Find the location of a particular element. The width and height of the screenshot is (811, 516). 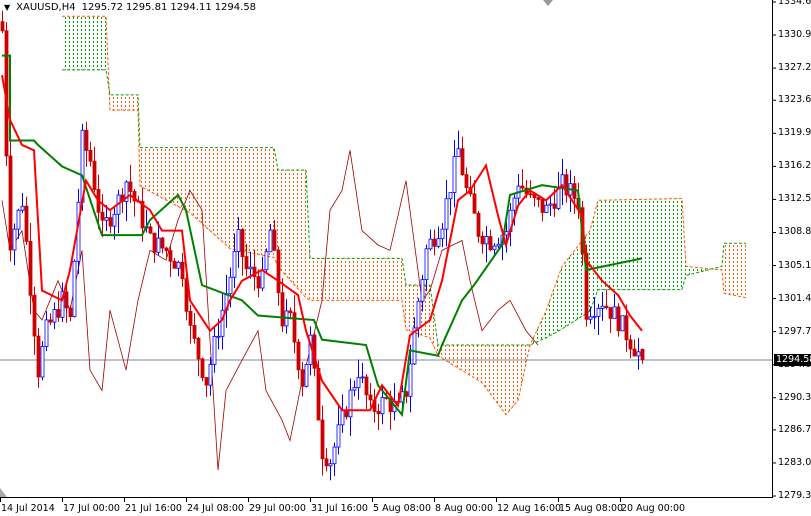

current-price-label: 1294.58 is located at coordinates (792, 359).